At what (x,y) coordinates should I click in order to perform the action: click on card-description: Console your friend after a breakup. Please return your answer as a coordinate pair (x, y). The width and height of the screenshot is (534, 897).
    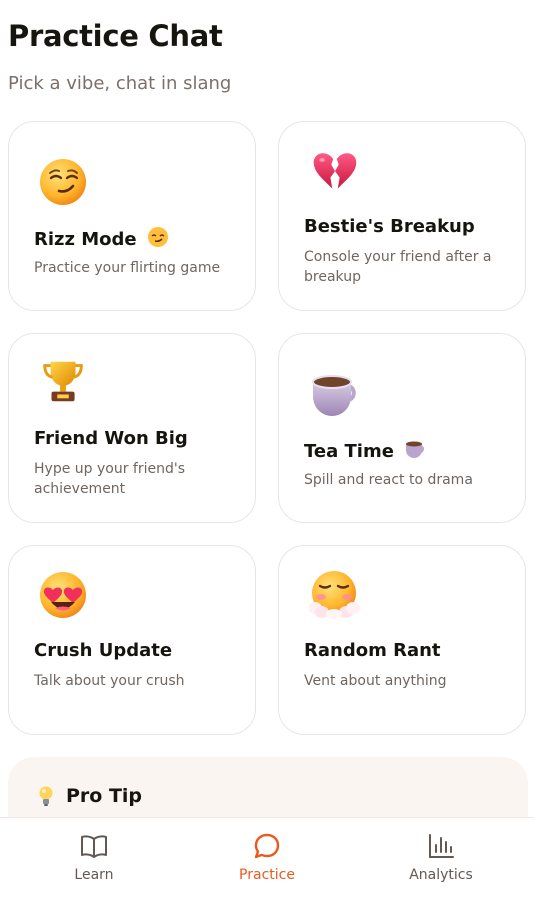
    Looking at the image, I should click on (398, 267).